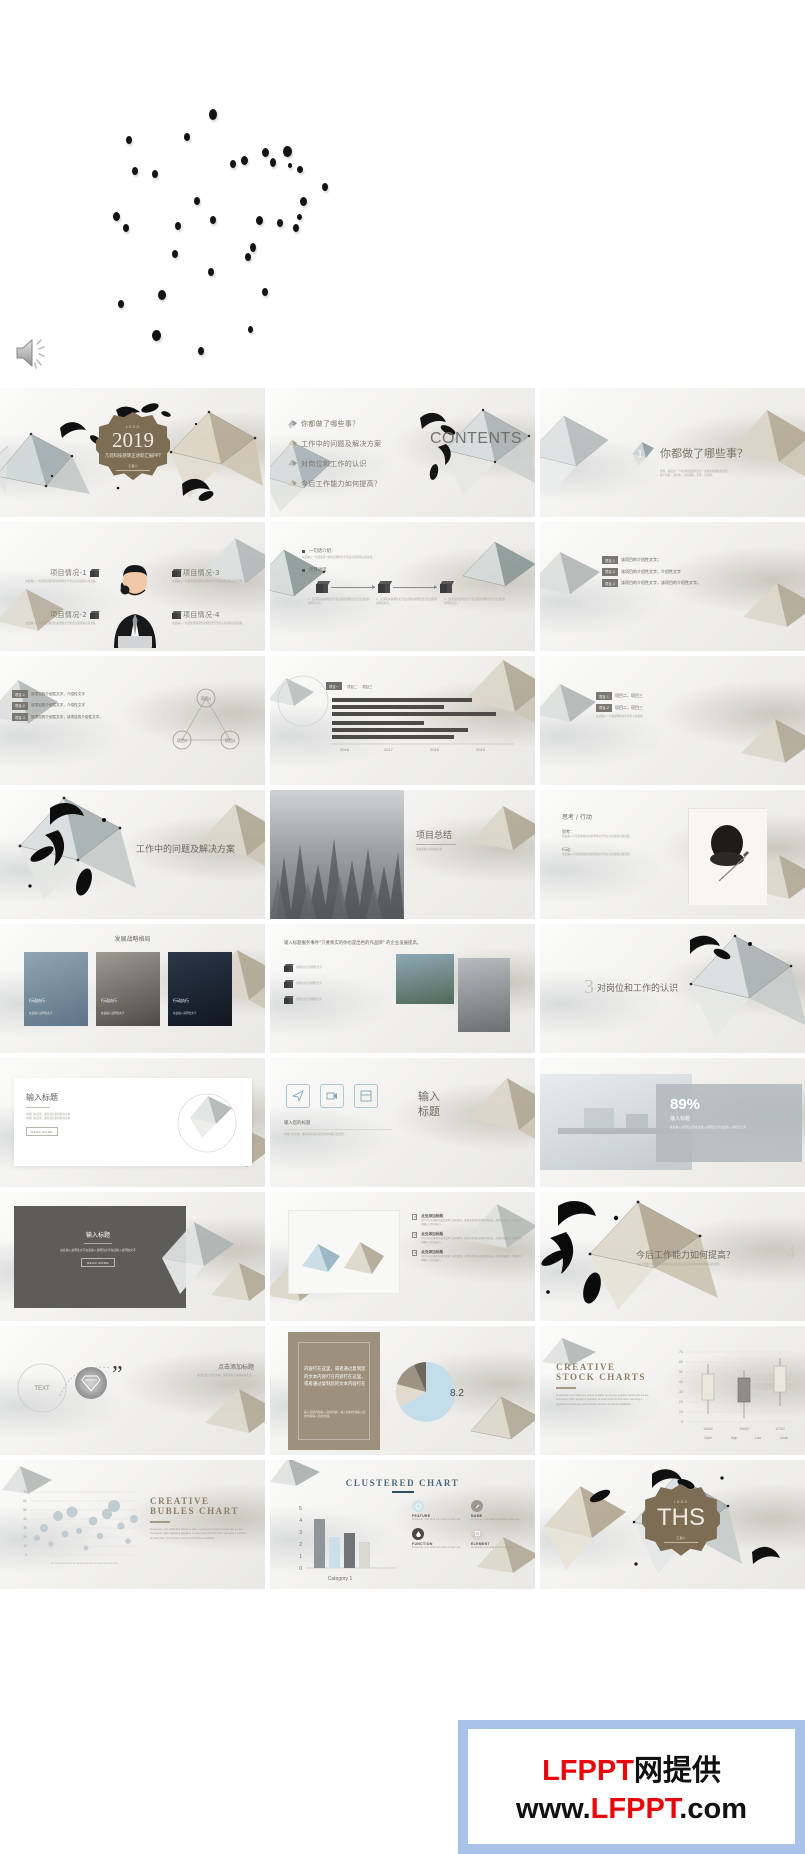  I want to click on dark-read-more-button: READ MORE, so click(98, 1263).